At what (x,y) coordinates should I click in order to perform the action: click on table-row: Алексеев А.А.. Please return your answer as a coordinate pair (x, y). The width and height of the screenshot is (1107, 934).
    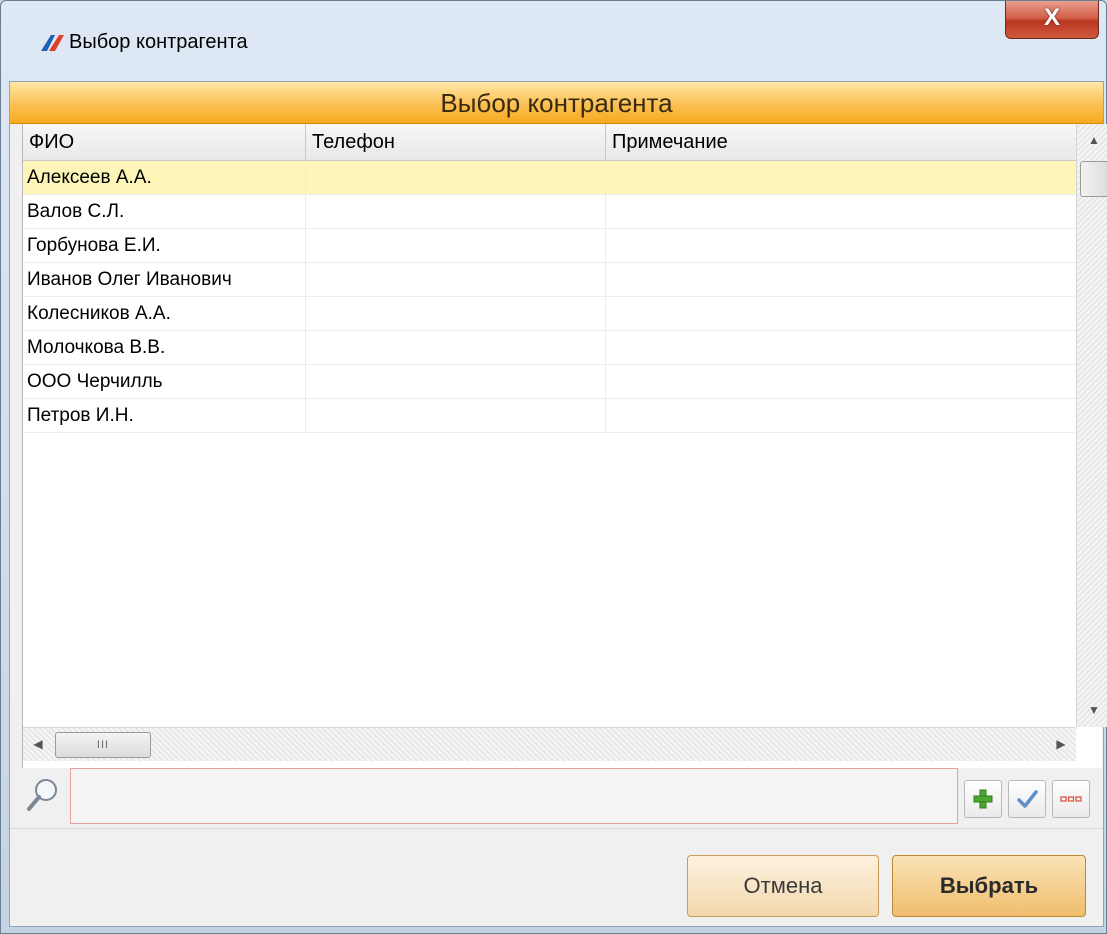
    Looking at the image, I should click on (549, 178).